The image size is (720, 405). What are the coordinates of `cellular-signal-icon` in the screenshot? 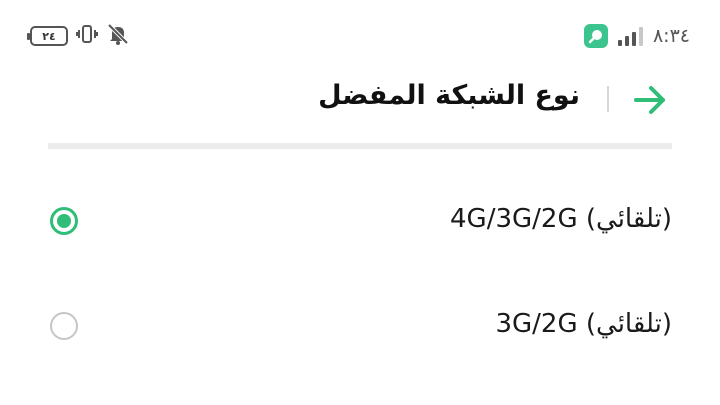 It's located at (630, 36).